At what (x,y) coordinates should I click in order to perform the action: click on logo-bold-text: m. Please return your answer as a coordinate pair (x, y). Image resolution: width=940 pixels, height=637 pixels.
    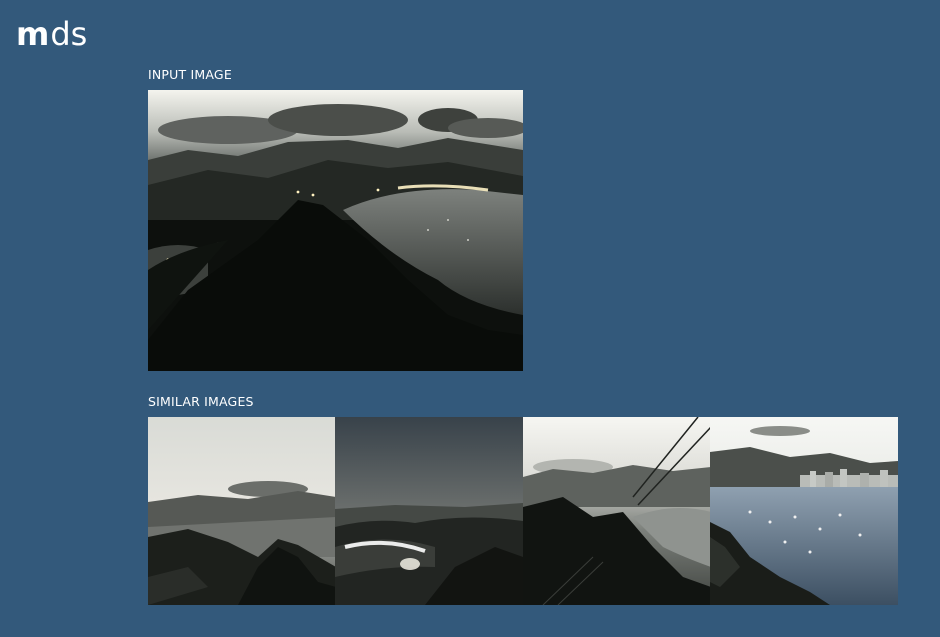
    Looking at the image, I should click on (32, 34).